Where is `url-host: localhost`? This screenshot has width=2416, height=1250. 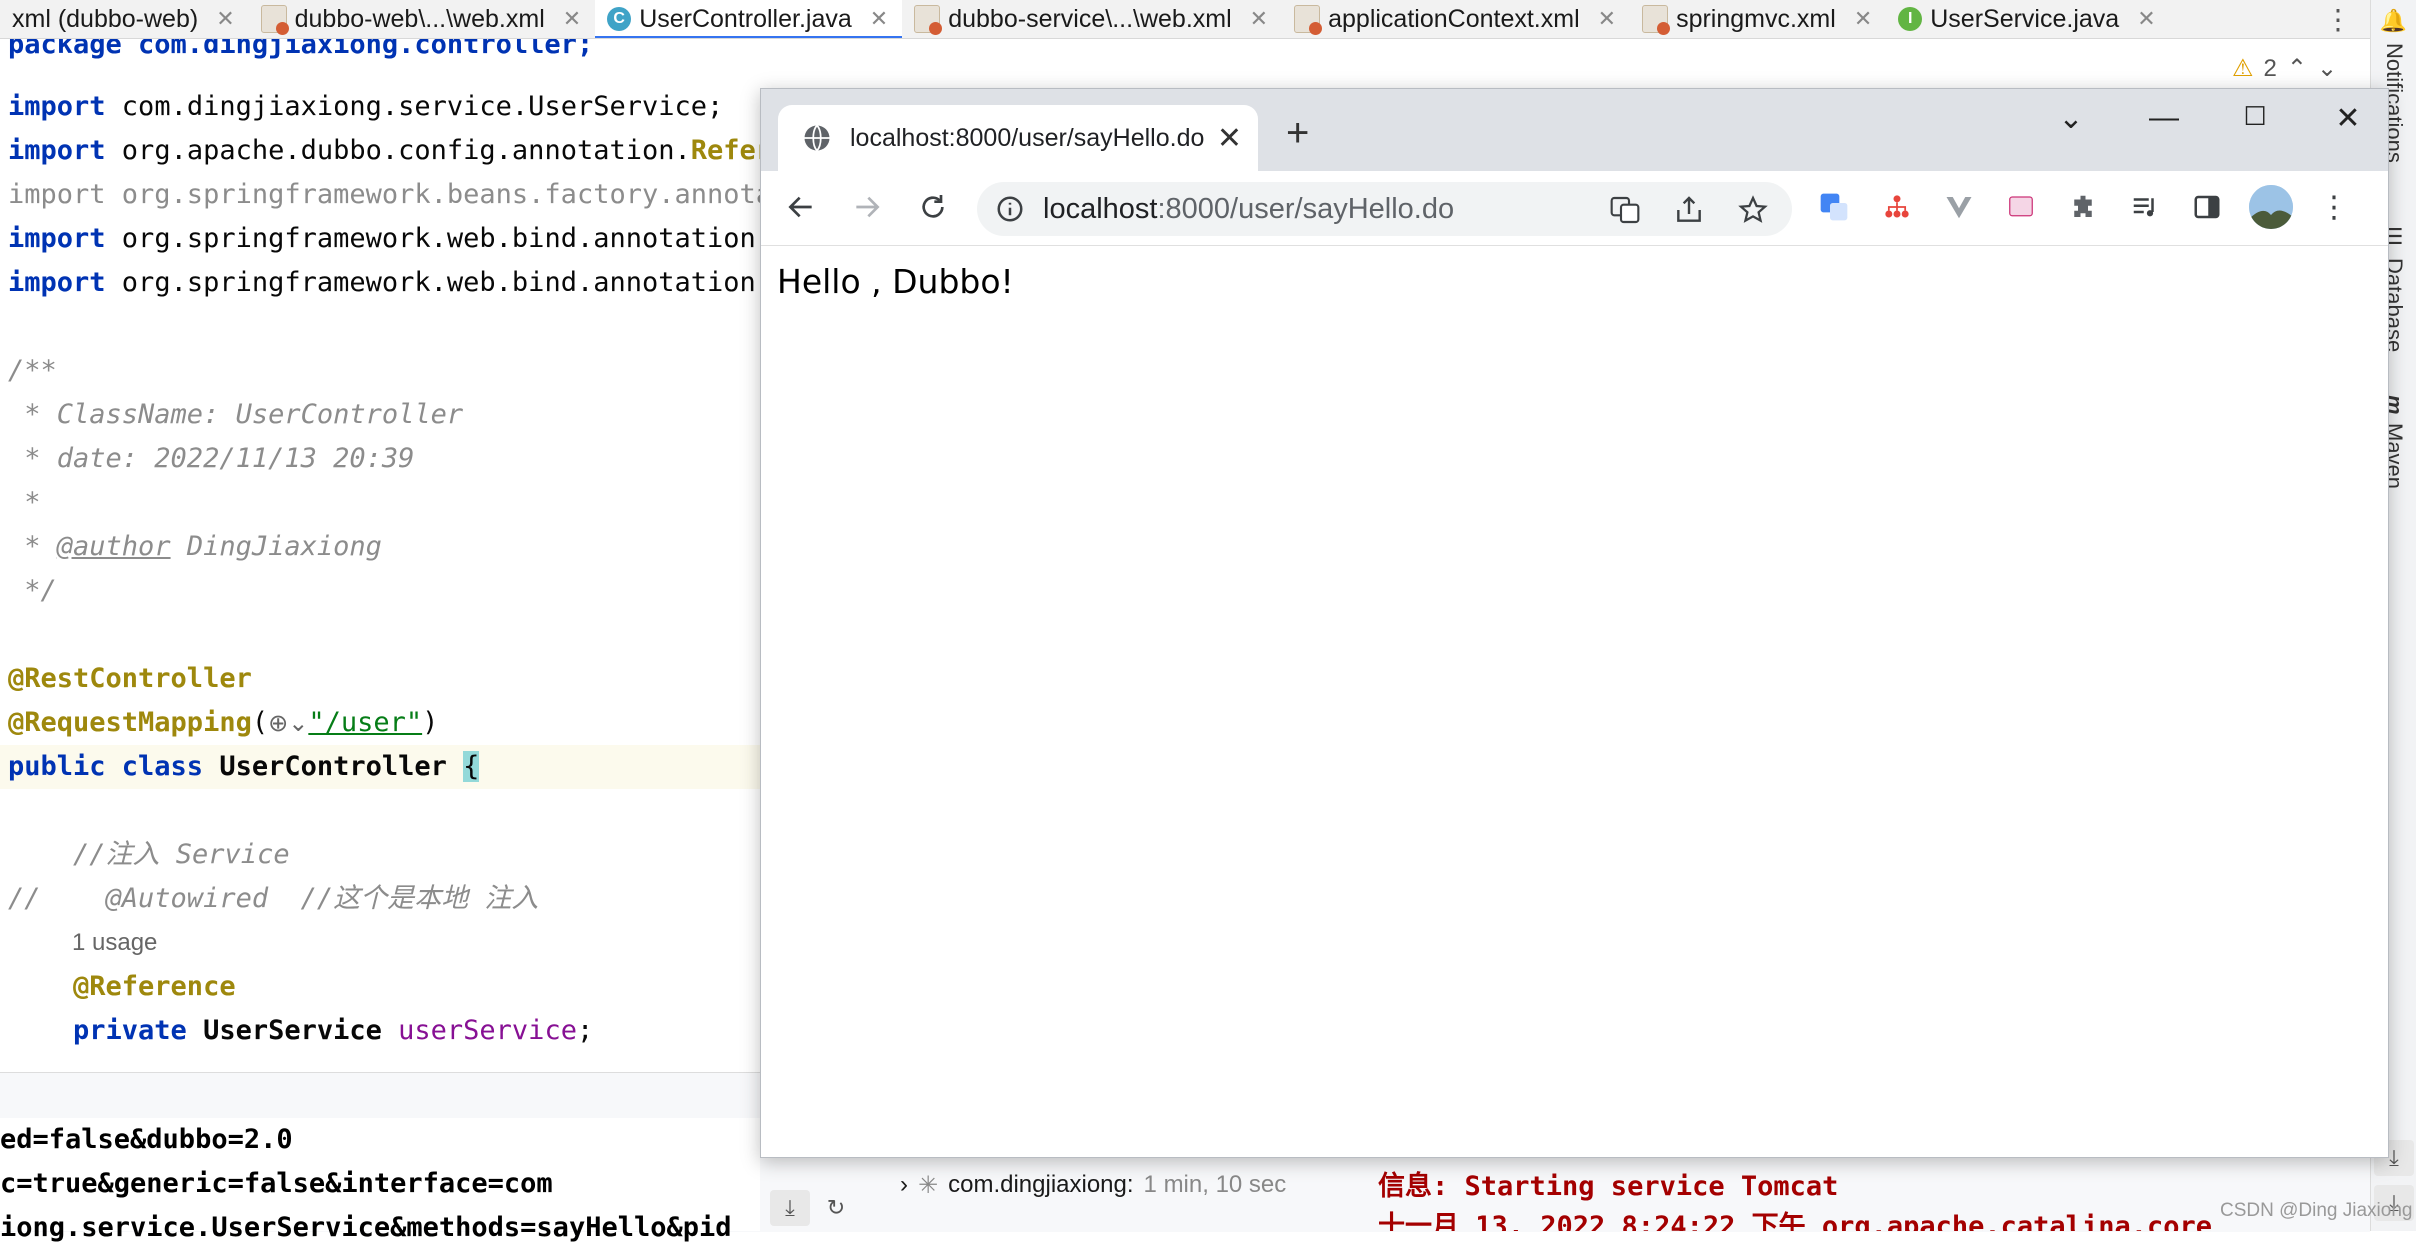 url-host: localhost is located at coordinates (1100, 208).